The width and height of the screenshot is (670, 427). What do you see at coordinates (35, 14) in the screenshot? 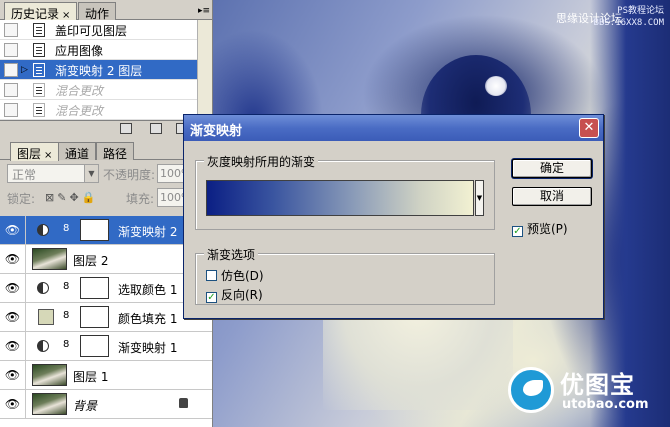
I see `tab-history-label: 历史记录` at bounding box center [35, 14].